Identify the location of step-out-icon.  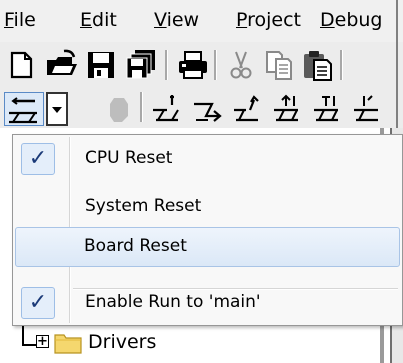
(247, 109).